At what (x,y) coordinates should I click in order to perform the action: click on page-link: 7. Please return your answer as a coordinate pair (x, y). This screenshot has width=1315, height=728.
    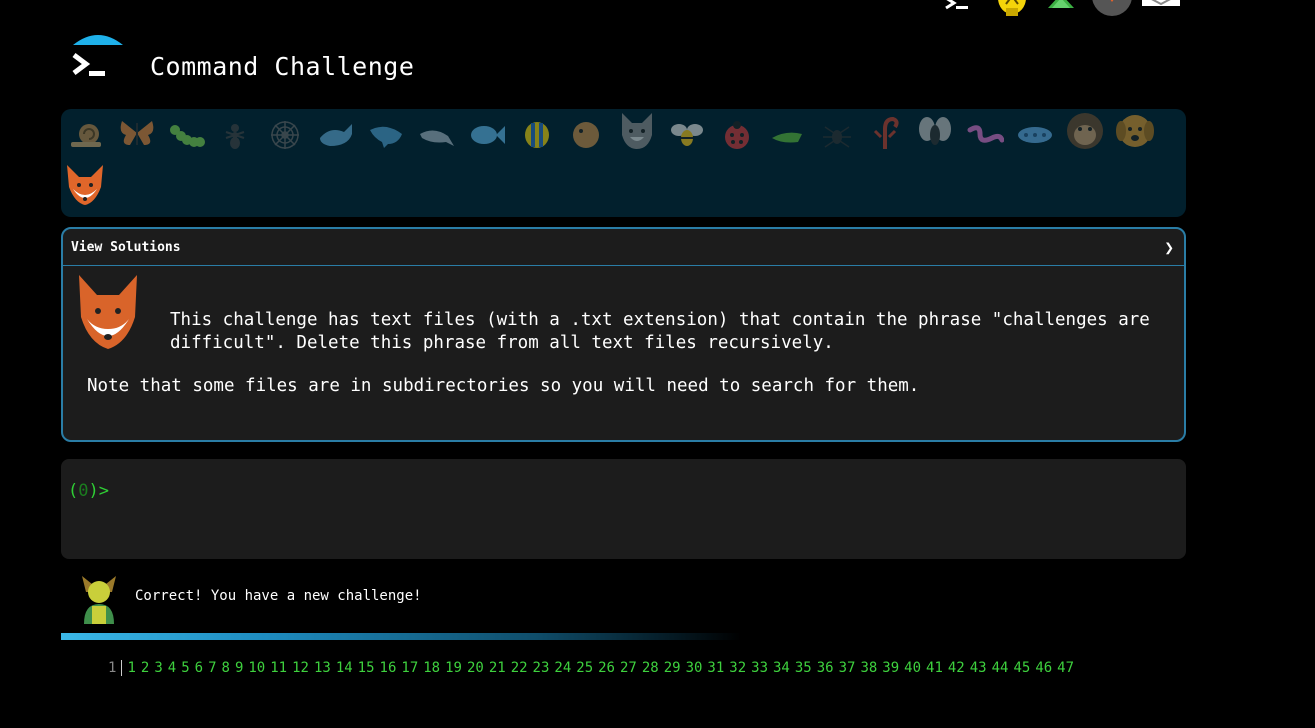
    Looking at the image, I should click on (212, 668).